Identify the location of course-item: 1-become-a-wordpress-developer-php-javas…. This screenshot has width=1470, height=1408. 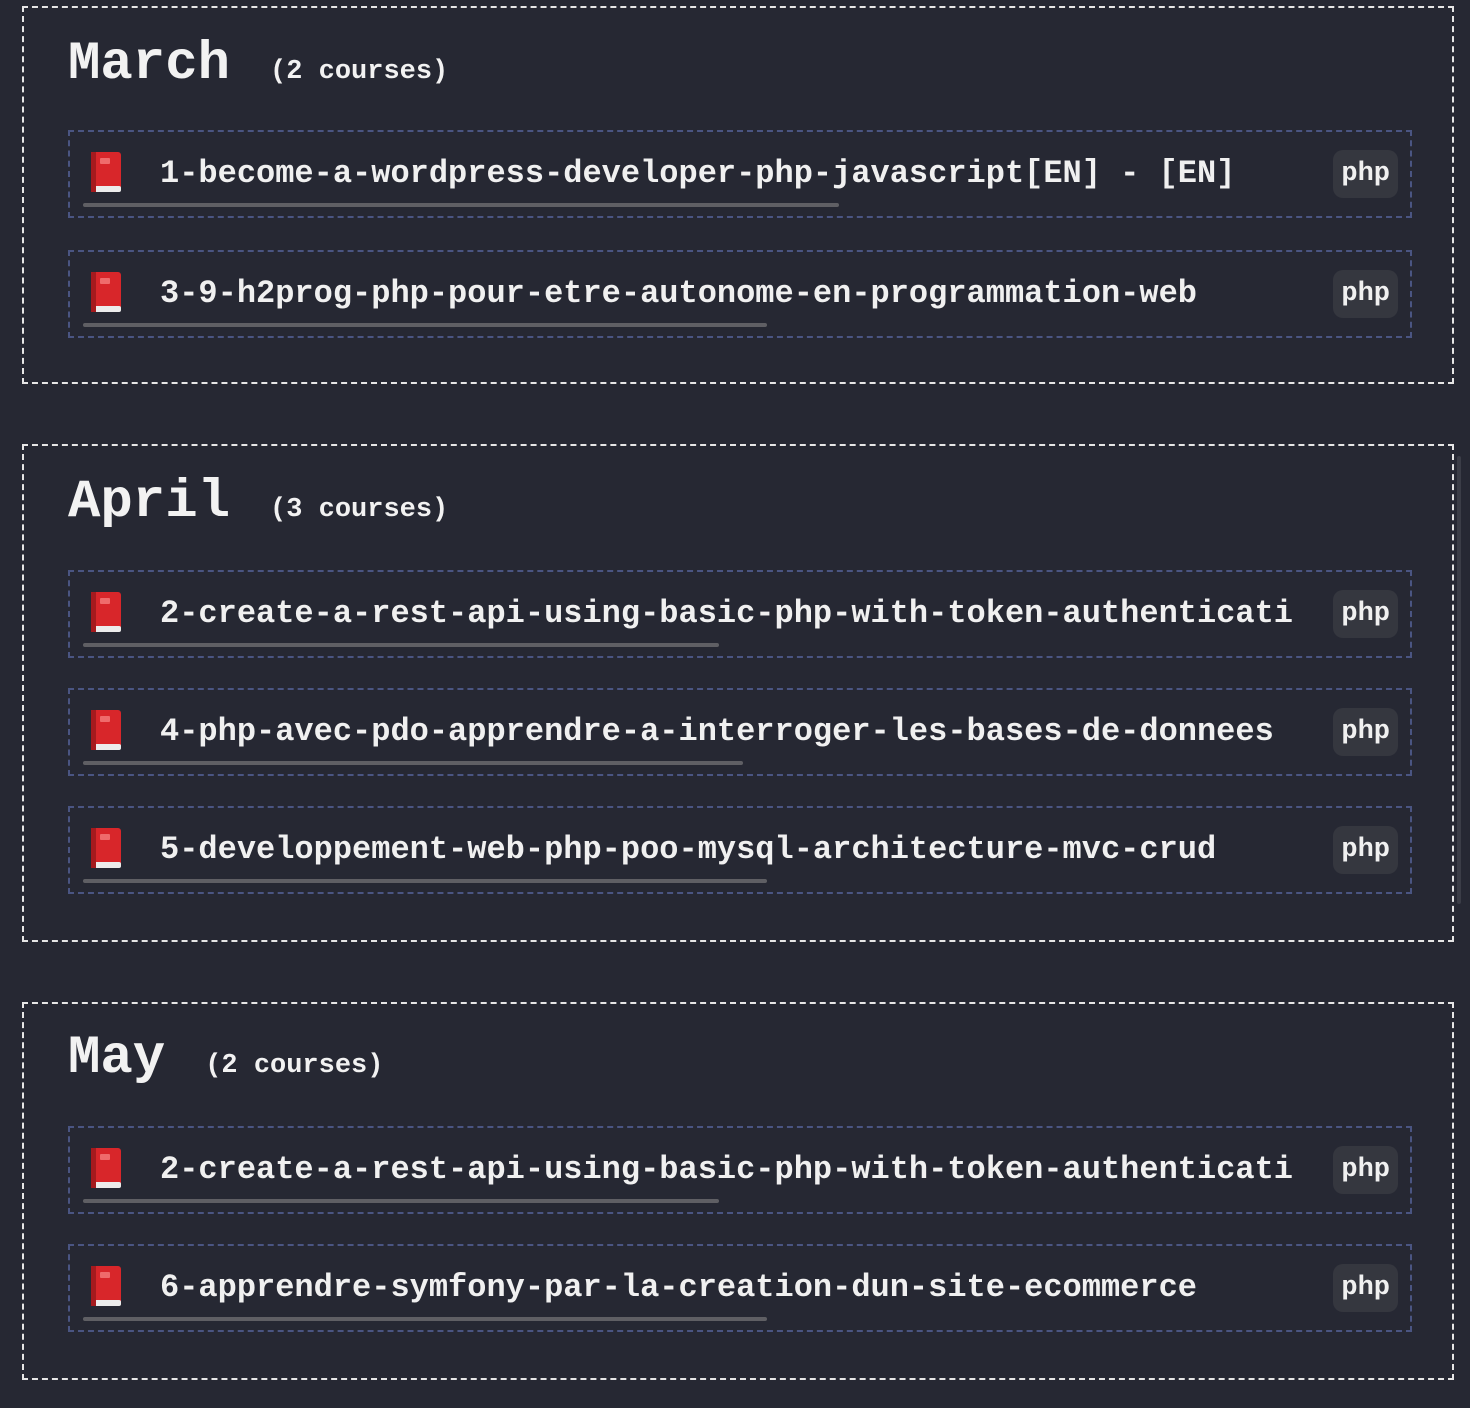
(740, 174).